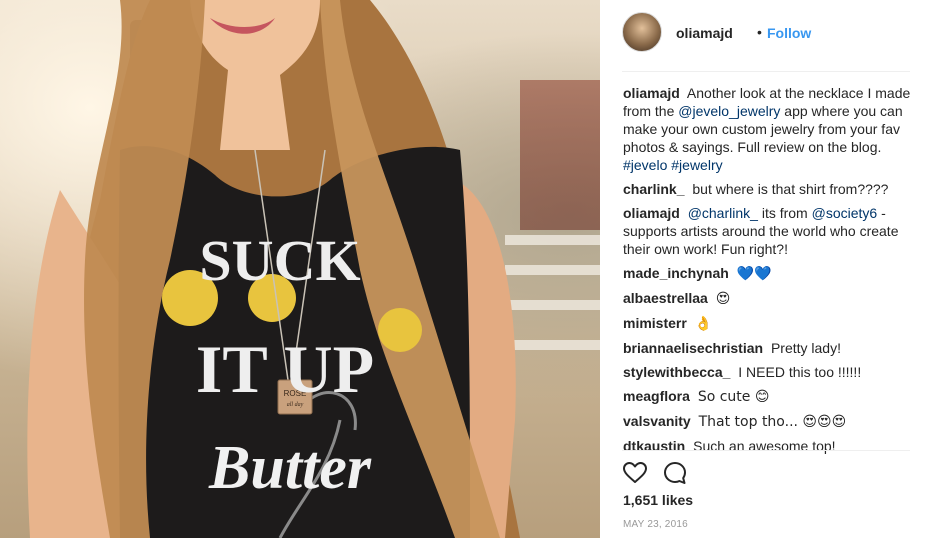 The width and height of the screenshot is (932, 538). Describe the element at coordinates (704, 33) in the screenshot. I see `header-username: oliamajd` at that location.